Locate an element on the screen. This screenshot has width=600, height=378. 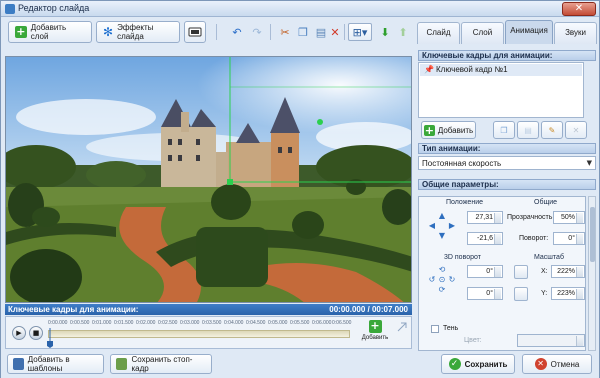
playhead-marker is located at coordinates (50, 338).